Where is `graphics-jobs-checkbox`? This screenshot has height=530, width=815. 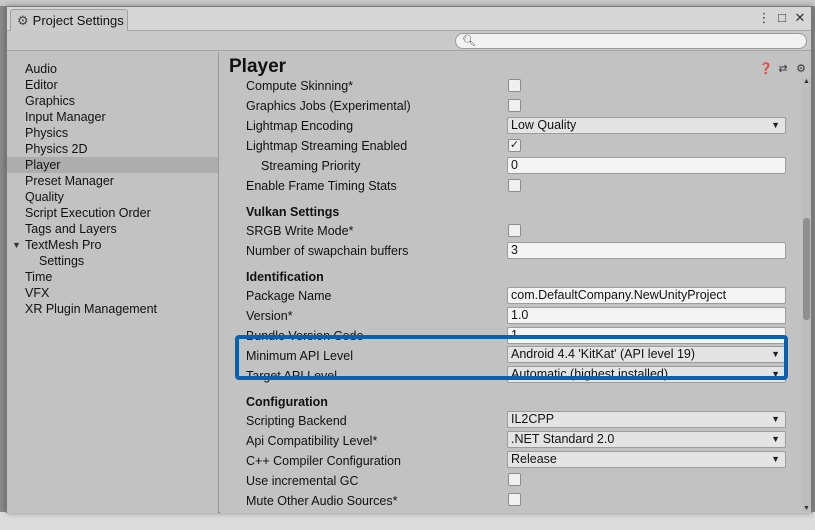 graphics-jobs-checkbox is located at coordinates (514, 105).